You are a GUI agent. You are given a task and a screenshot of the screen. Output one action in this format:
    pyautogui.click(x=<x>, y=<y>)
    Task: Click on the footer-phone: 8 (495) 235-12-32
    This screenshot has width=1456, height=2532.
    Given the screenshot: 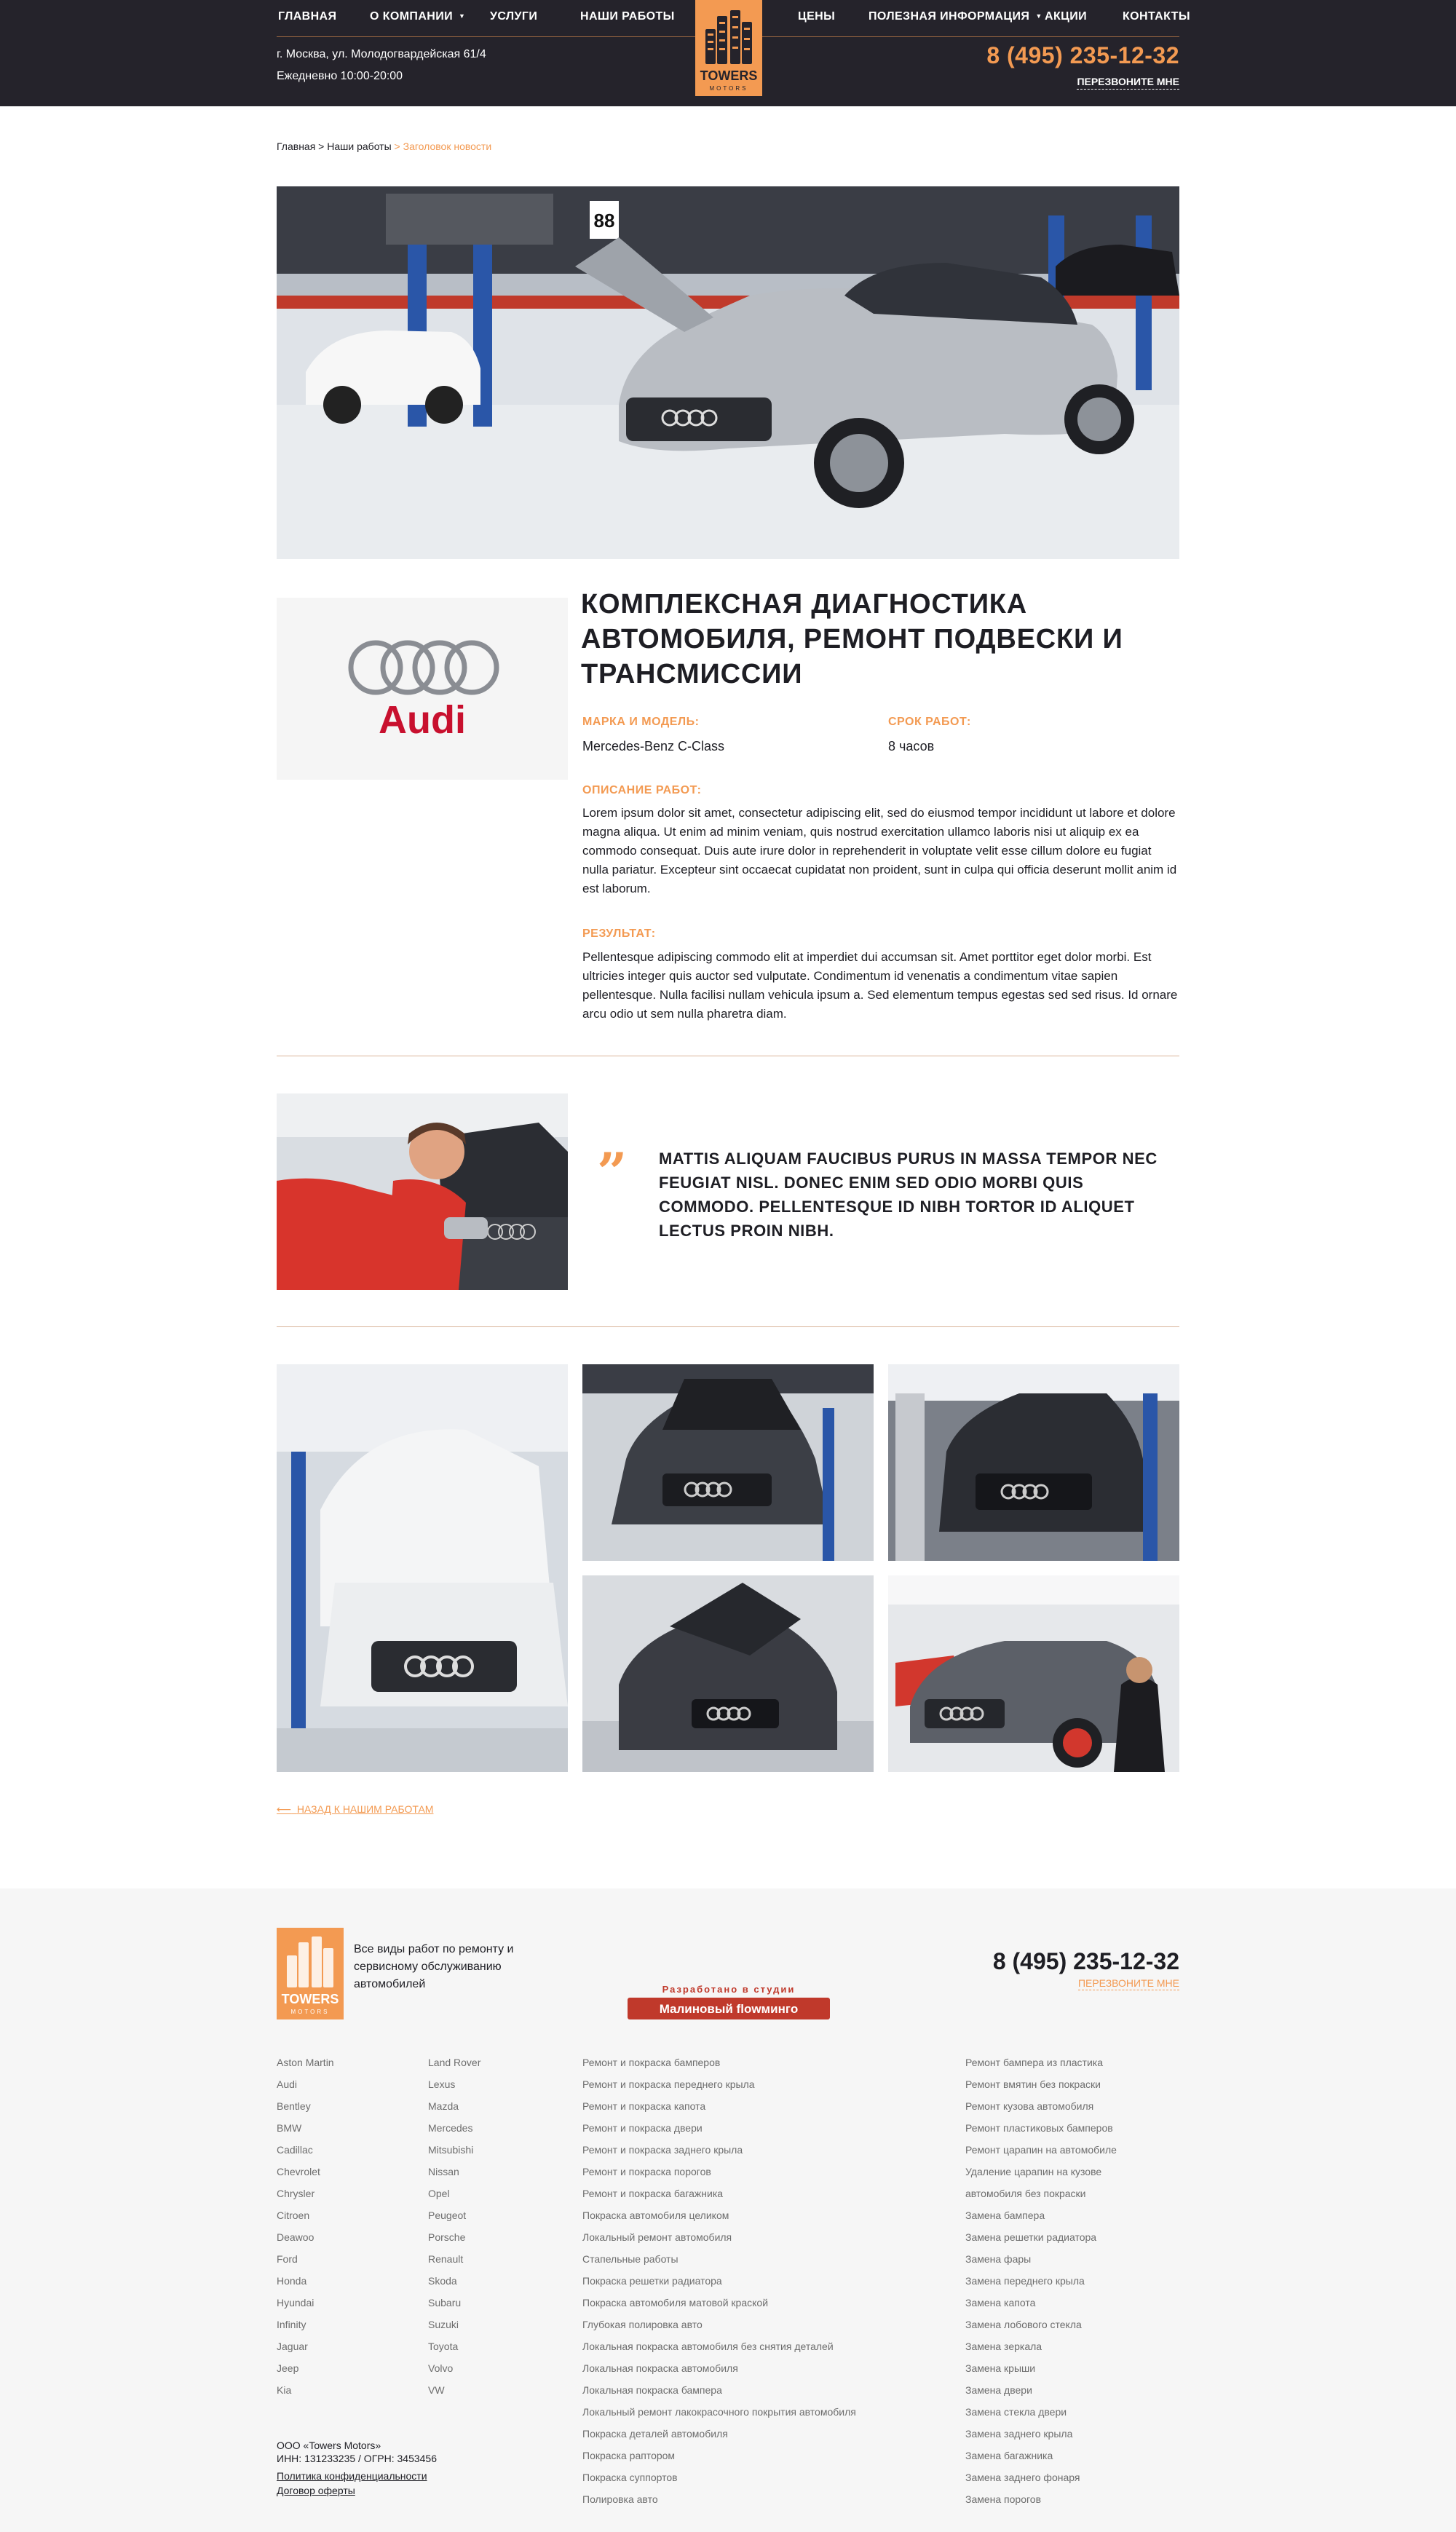 What is the action you would take?
    pyautogui.click(x=1086, y=1962)
    